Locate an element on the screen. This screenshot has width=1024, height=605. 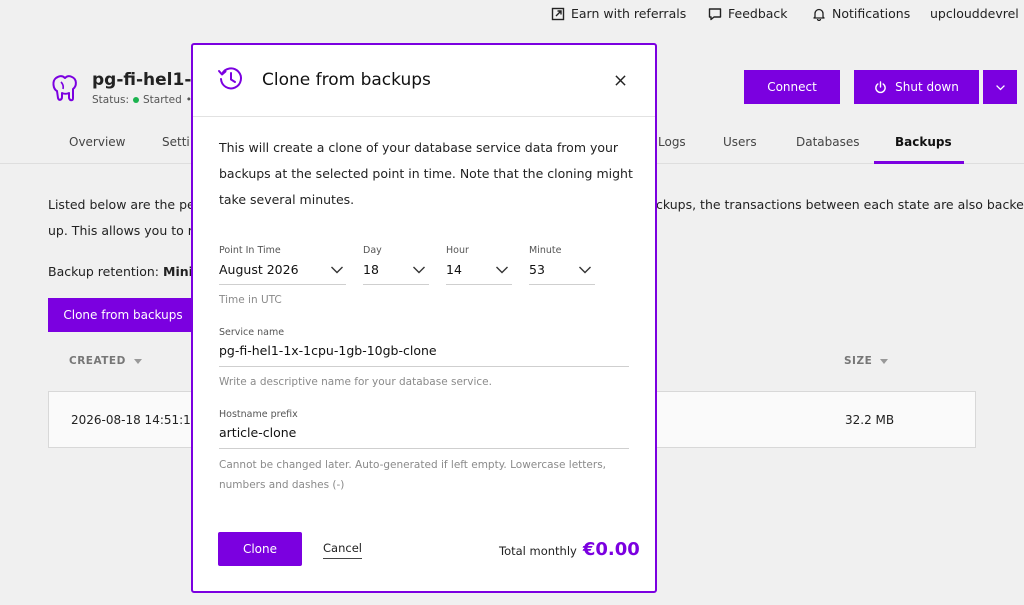
dialog-title: Clone from backups is located at coordinates (346, 80).